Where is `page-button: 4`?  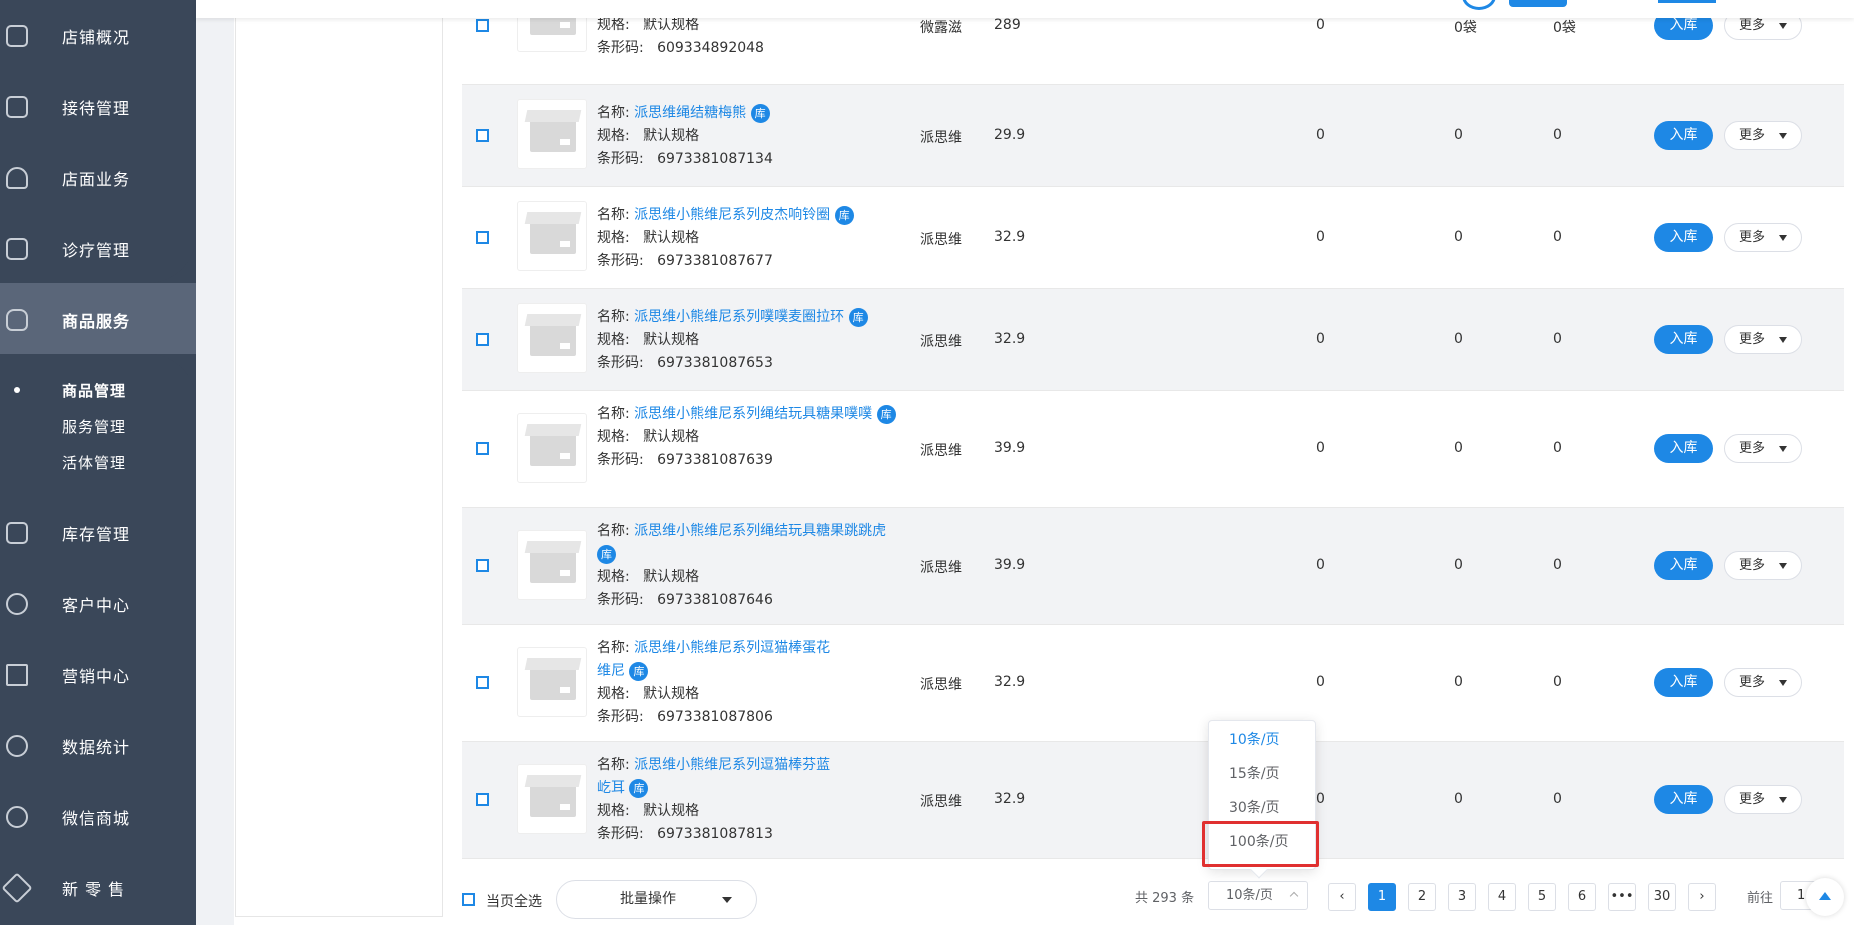 page-button: 4 is located at coordinates (1502, 897).